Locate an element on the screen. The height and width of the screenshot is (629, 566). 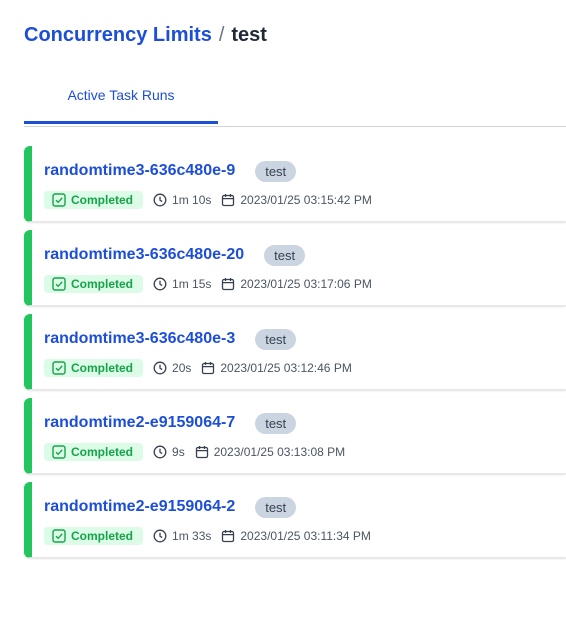
duration: 1m 33s is located at coordinates (182, 536).